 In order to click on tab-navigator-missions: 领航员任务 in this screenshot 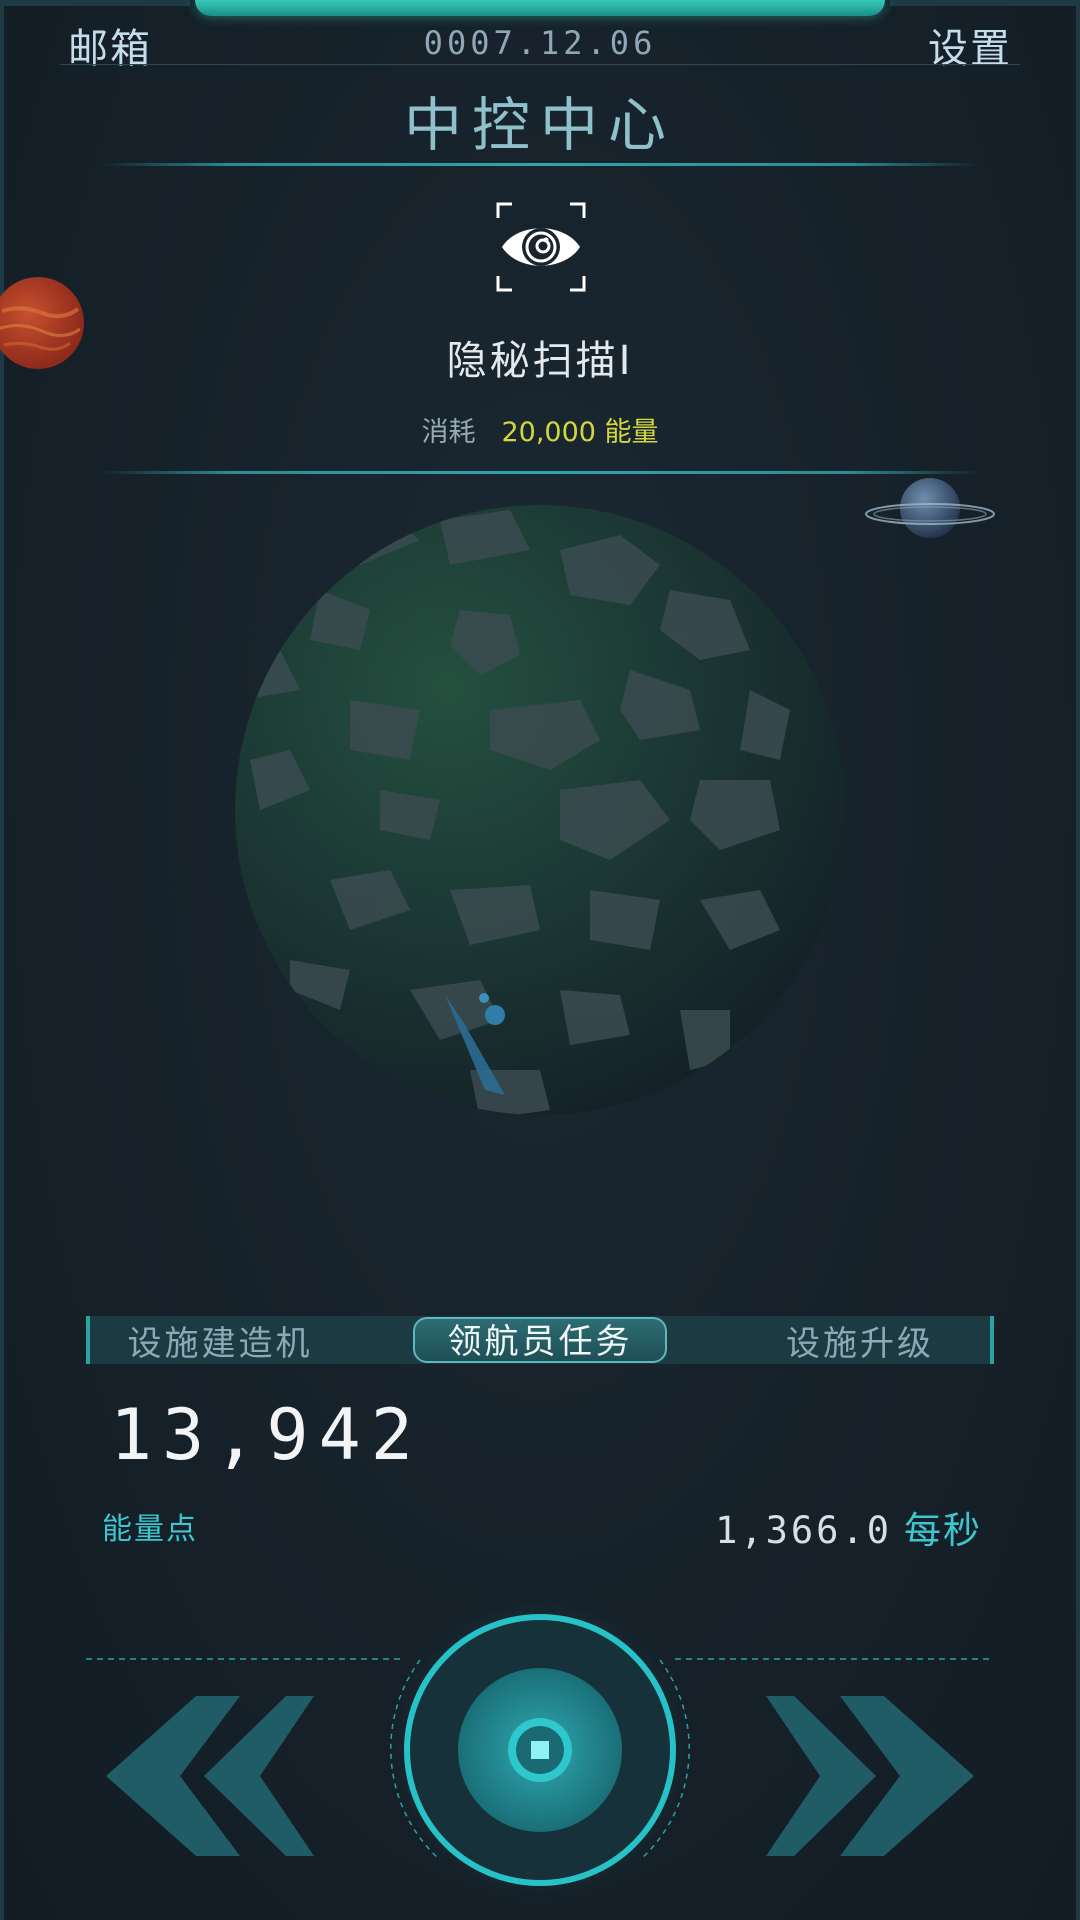, I will do `click(540, 1340)`.